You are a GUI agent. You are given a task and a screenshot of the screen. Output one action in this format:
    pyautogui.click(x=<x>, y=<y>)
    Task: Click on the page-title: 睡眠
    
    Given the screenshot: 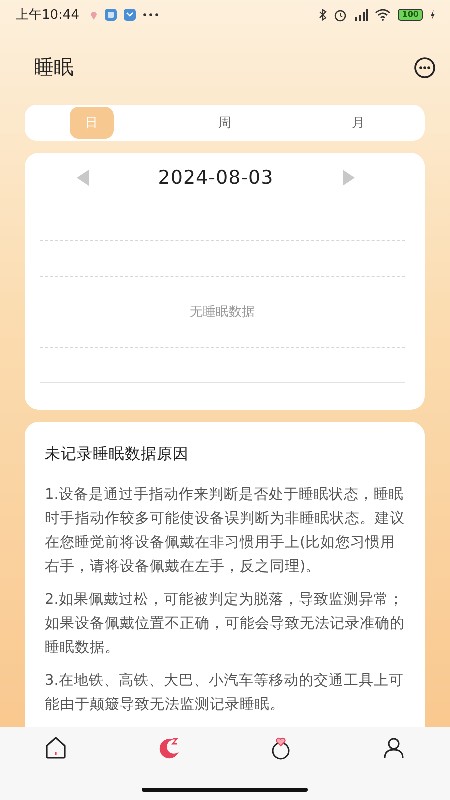 What is the action you would take?
    pyautogui.click(x=54, y=67)
    